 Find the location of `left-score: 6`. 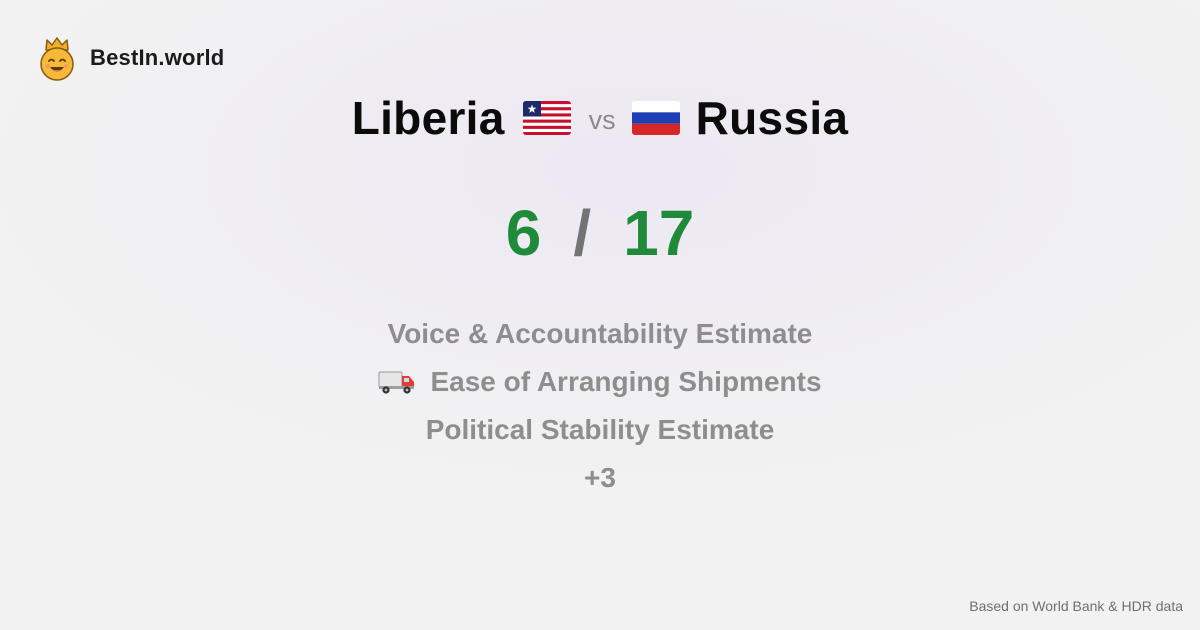

left-score: 6 is located at coordinates (523, 232).